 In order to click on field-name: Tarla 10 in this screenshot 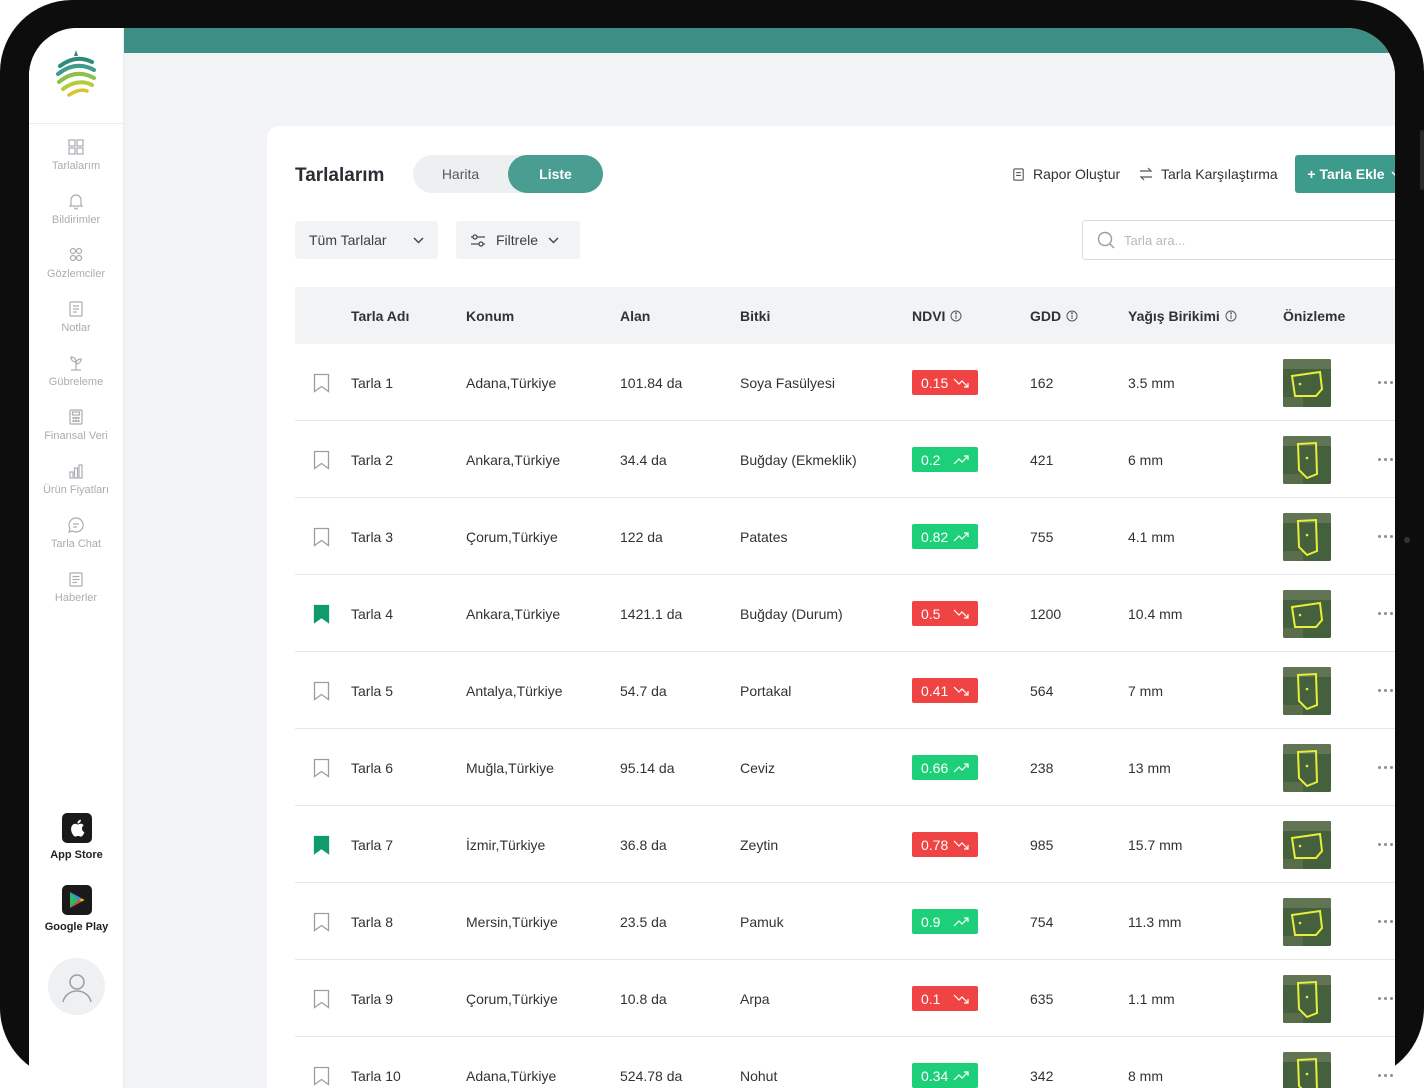, I will do `click(376, 1062)`.